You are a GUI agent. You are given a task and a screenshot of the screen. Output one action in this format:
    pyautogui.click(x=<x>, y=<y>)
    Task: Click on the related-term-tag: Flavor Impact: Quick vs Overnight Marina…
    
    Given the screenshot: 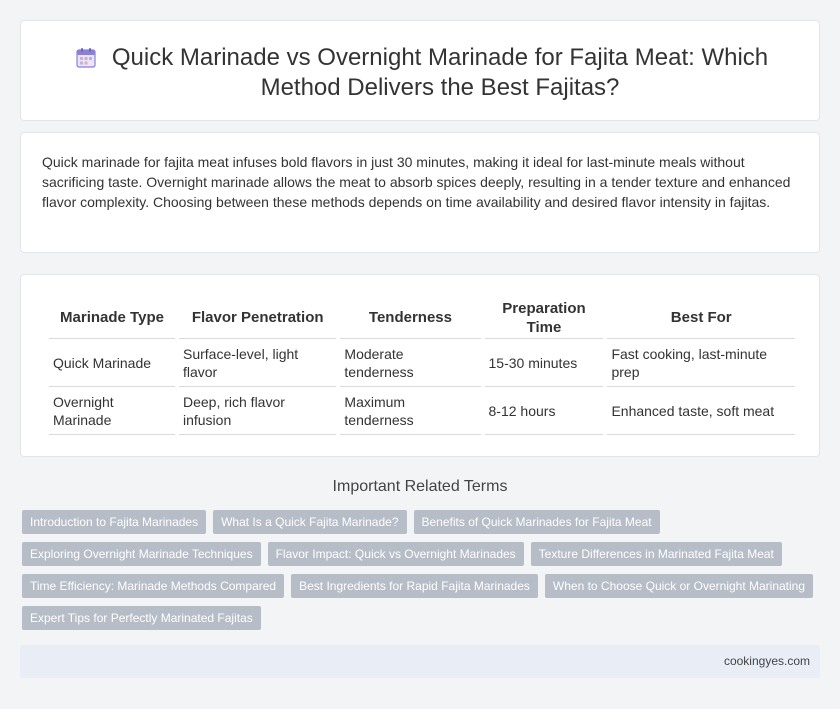 What is the action you would take?
    pyautogui.click(x=395, y=554)
    